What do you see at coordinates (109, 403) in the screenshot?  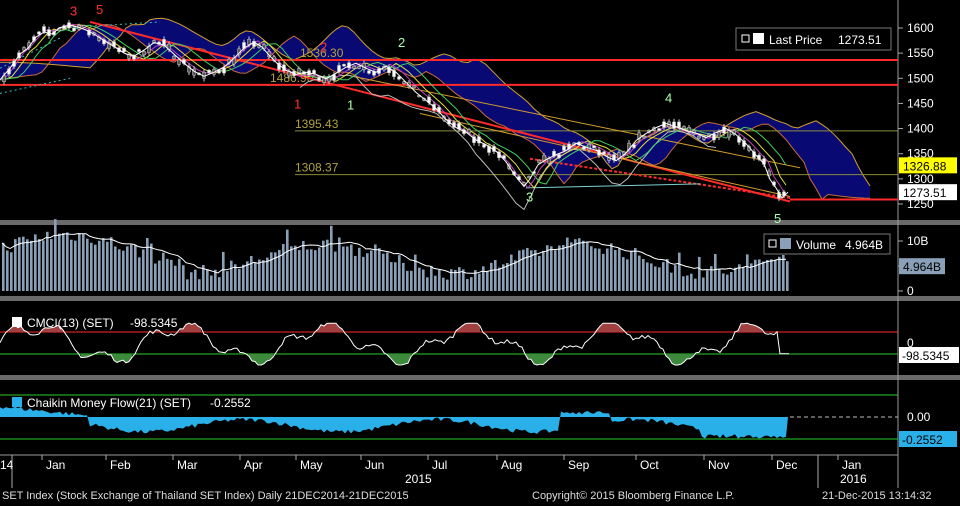 I see `cmf-legend-label: Chaikin Money Flow(21) (SET)` at bounding box center [109, 403].